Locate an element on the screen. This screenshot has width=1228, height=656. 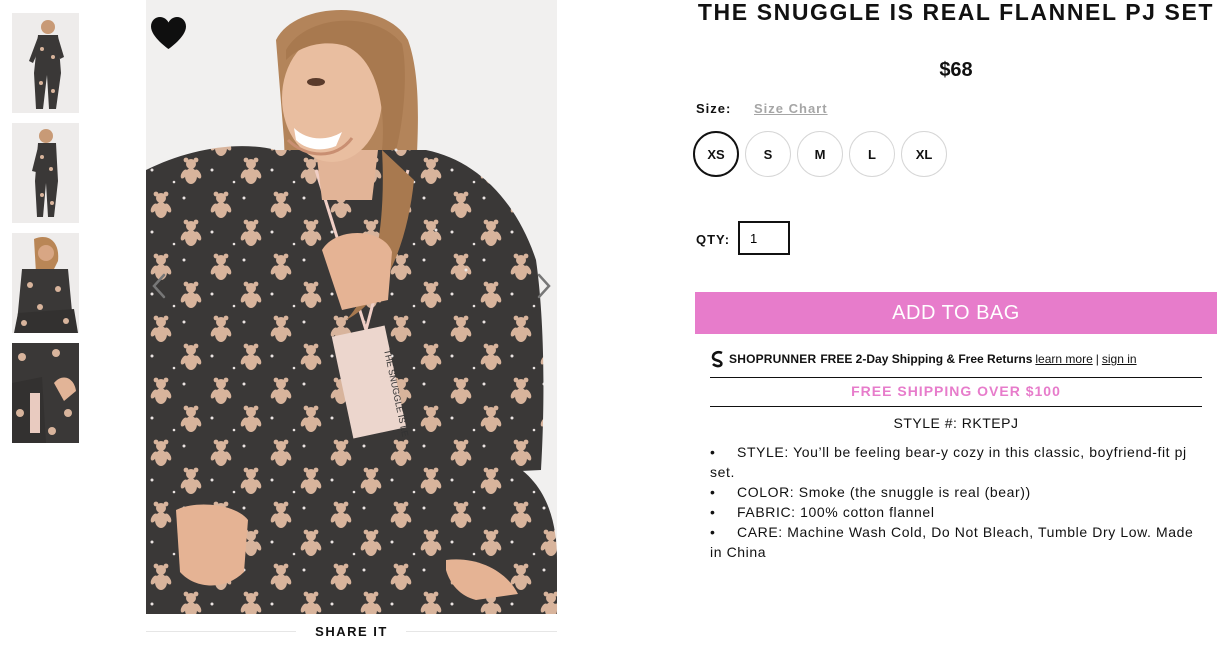
share-section: SHARE IT is located at coordinates (351, 632).